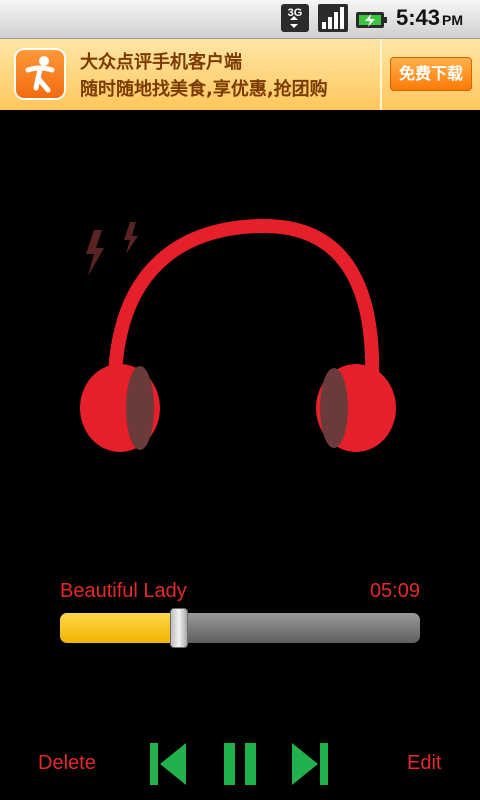 This screenshot has width=480, height=800. What do you see at coordinates (424, 763) in the screenshot?
I see `edit-button: Edit` at bounding box center [424, 763].